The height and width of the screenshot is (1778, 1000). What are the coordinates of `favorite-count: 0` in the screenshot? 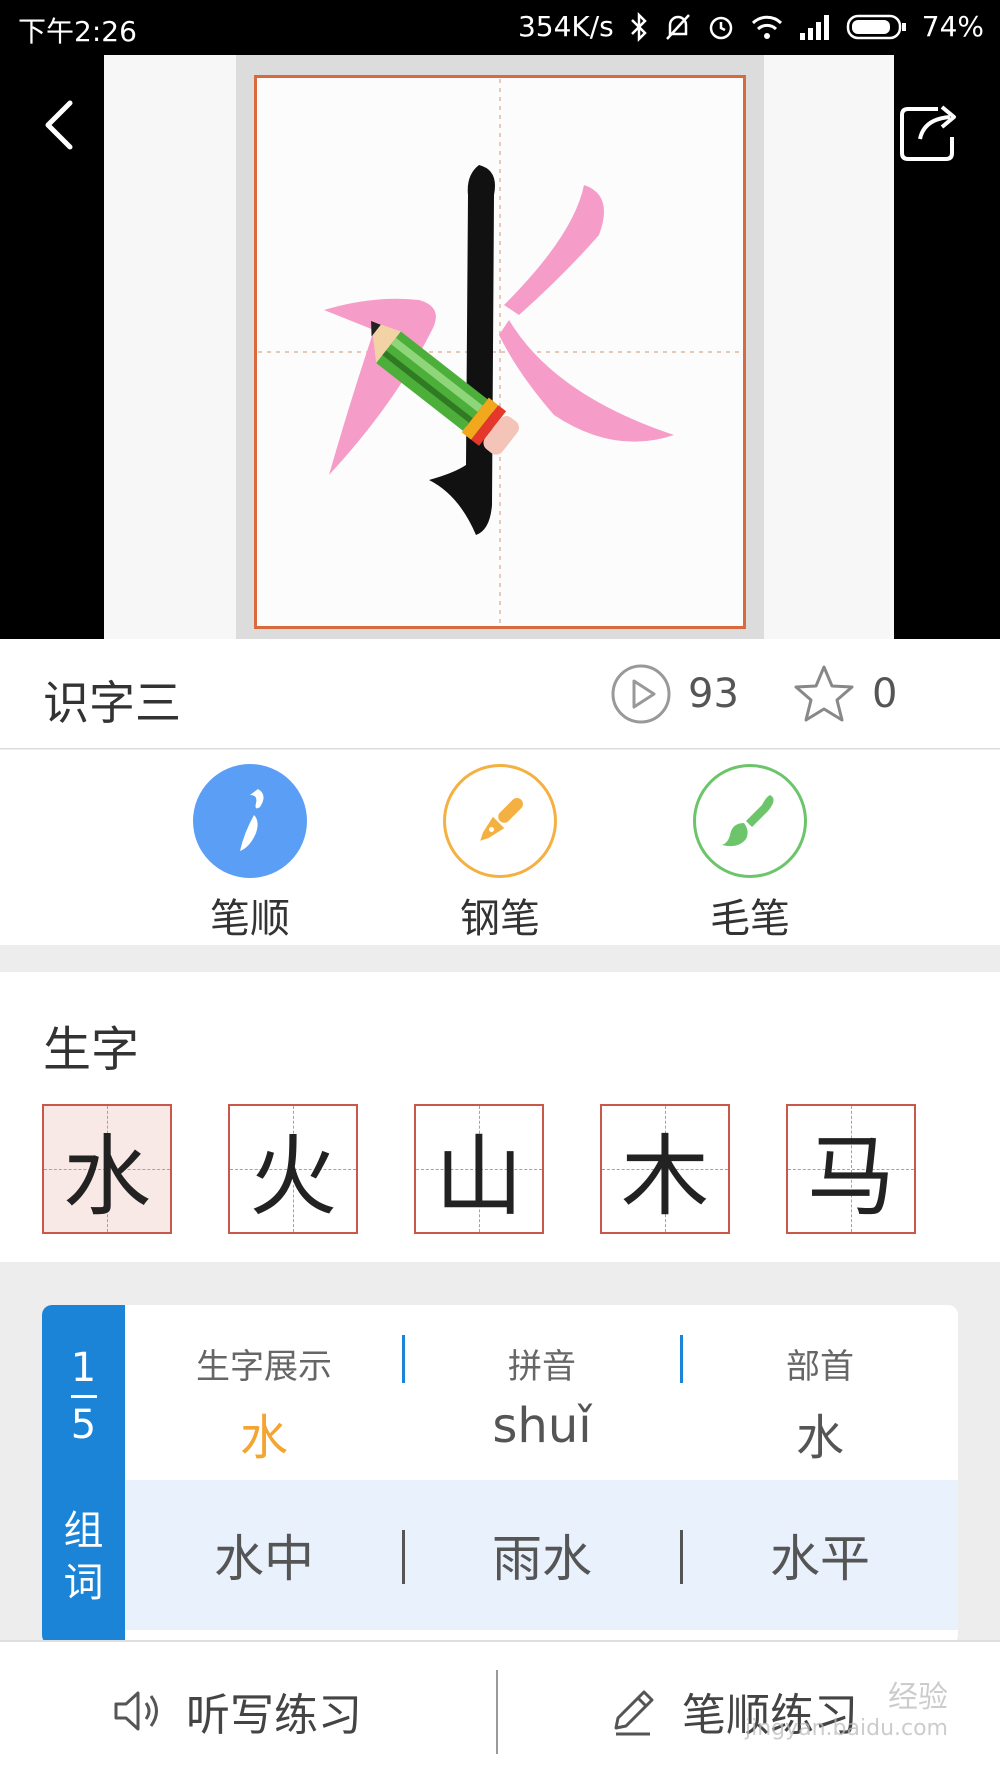 It's located at (844, 694).